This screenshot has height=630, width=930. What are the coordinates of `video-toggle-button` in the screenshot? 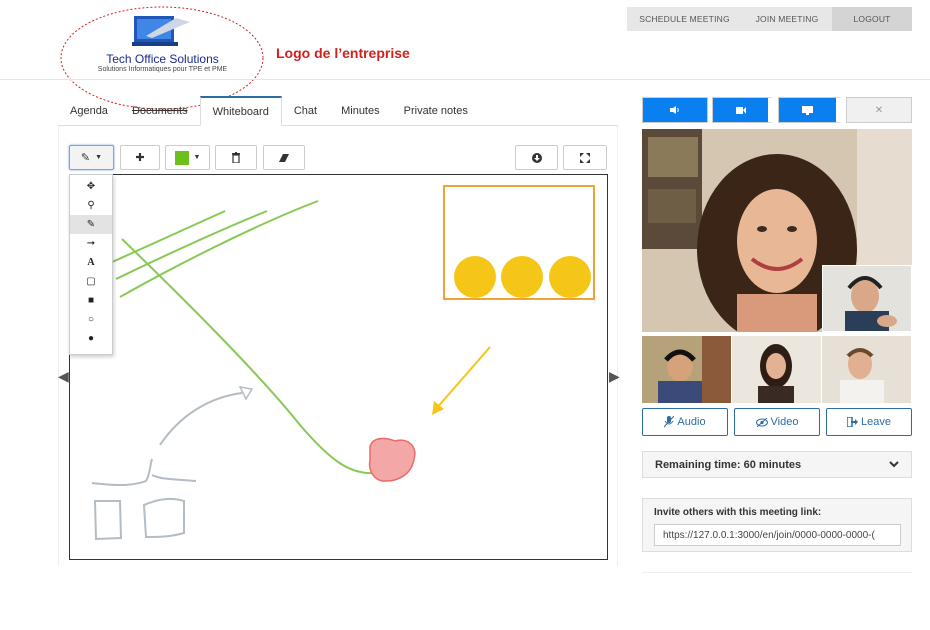 It's located at (743, 110).